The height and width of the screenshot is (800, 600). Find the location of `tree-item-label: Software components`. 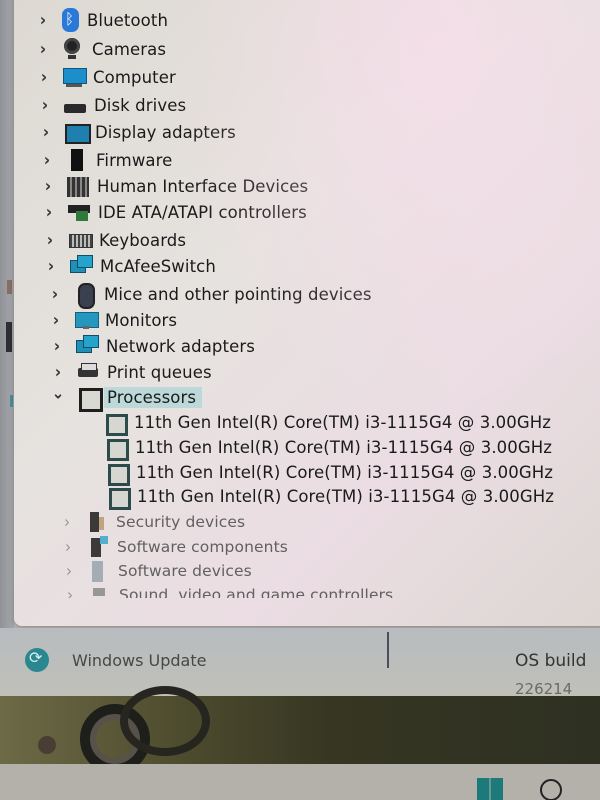

tree-item-label: Software components is located at coordinates (202, 547).